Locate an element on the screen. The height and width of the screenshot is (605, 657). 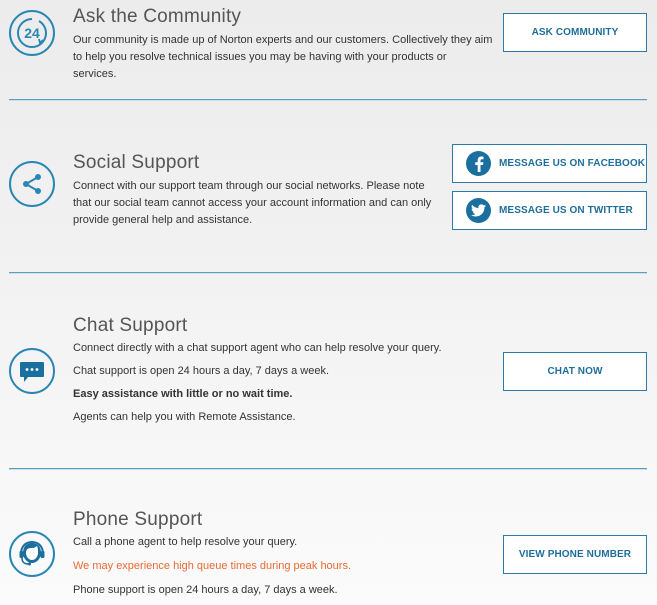
community-title: Ask the Community is located at coordinates (157, 16).